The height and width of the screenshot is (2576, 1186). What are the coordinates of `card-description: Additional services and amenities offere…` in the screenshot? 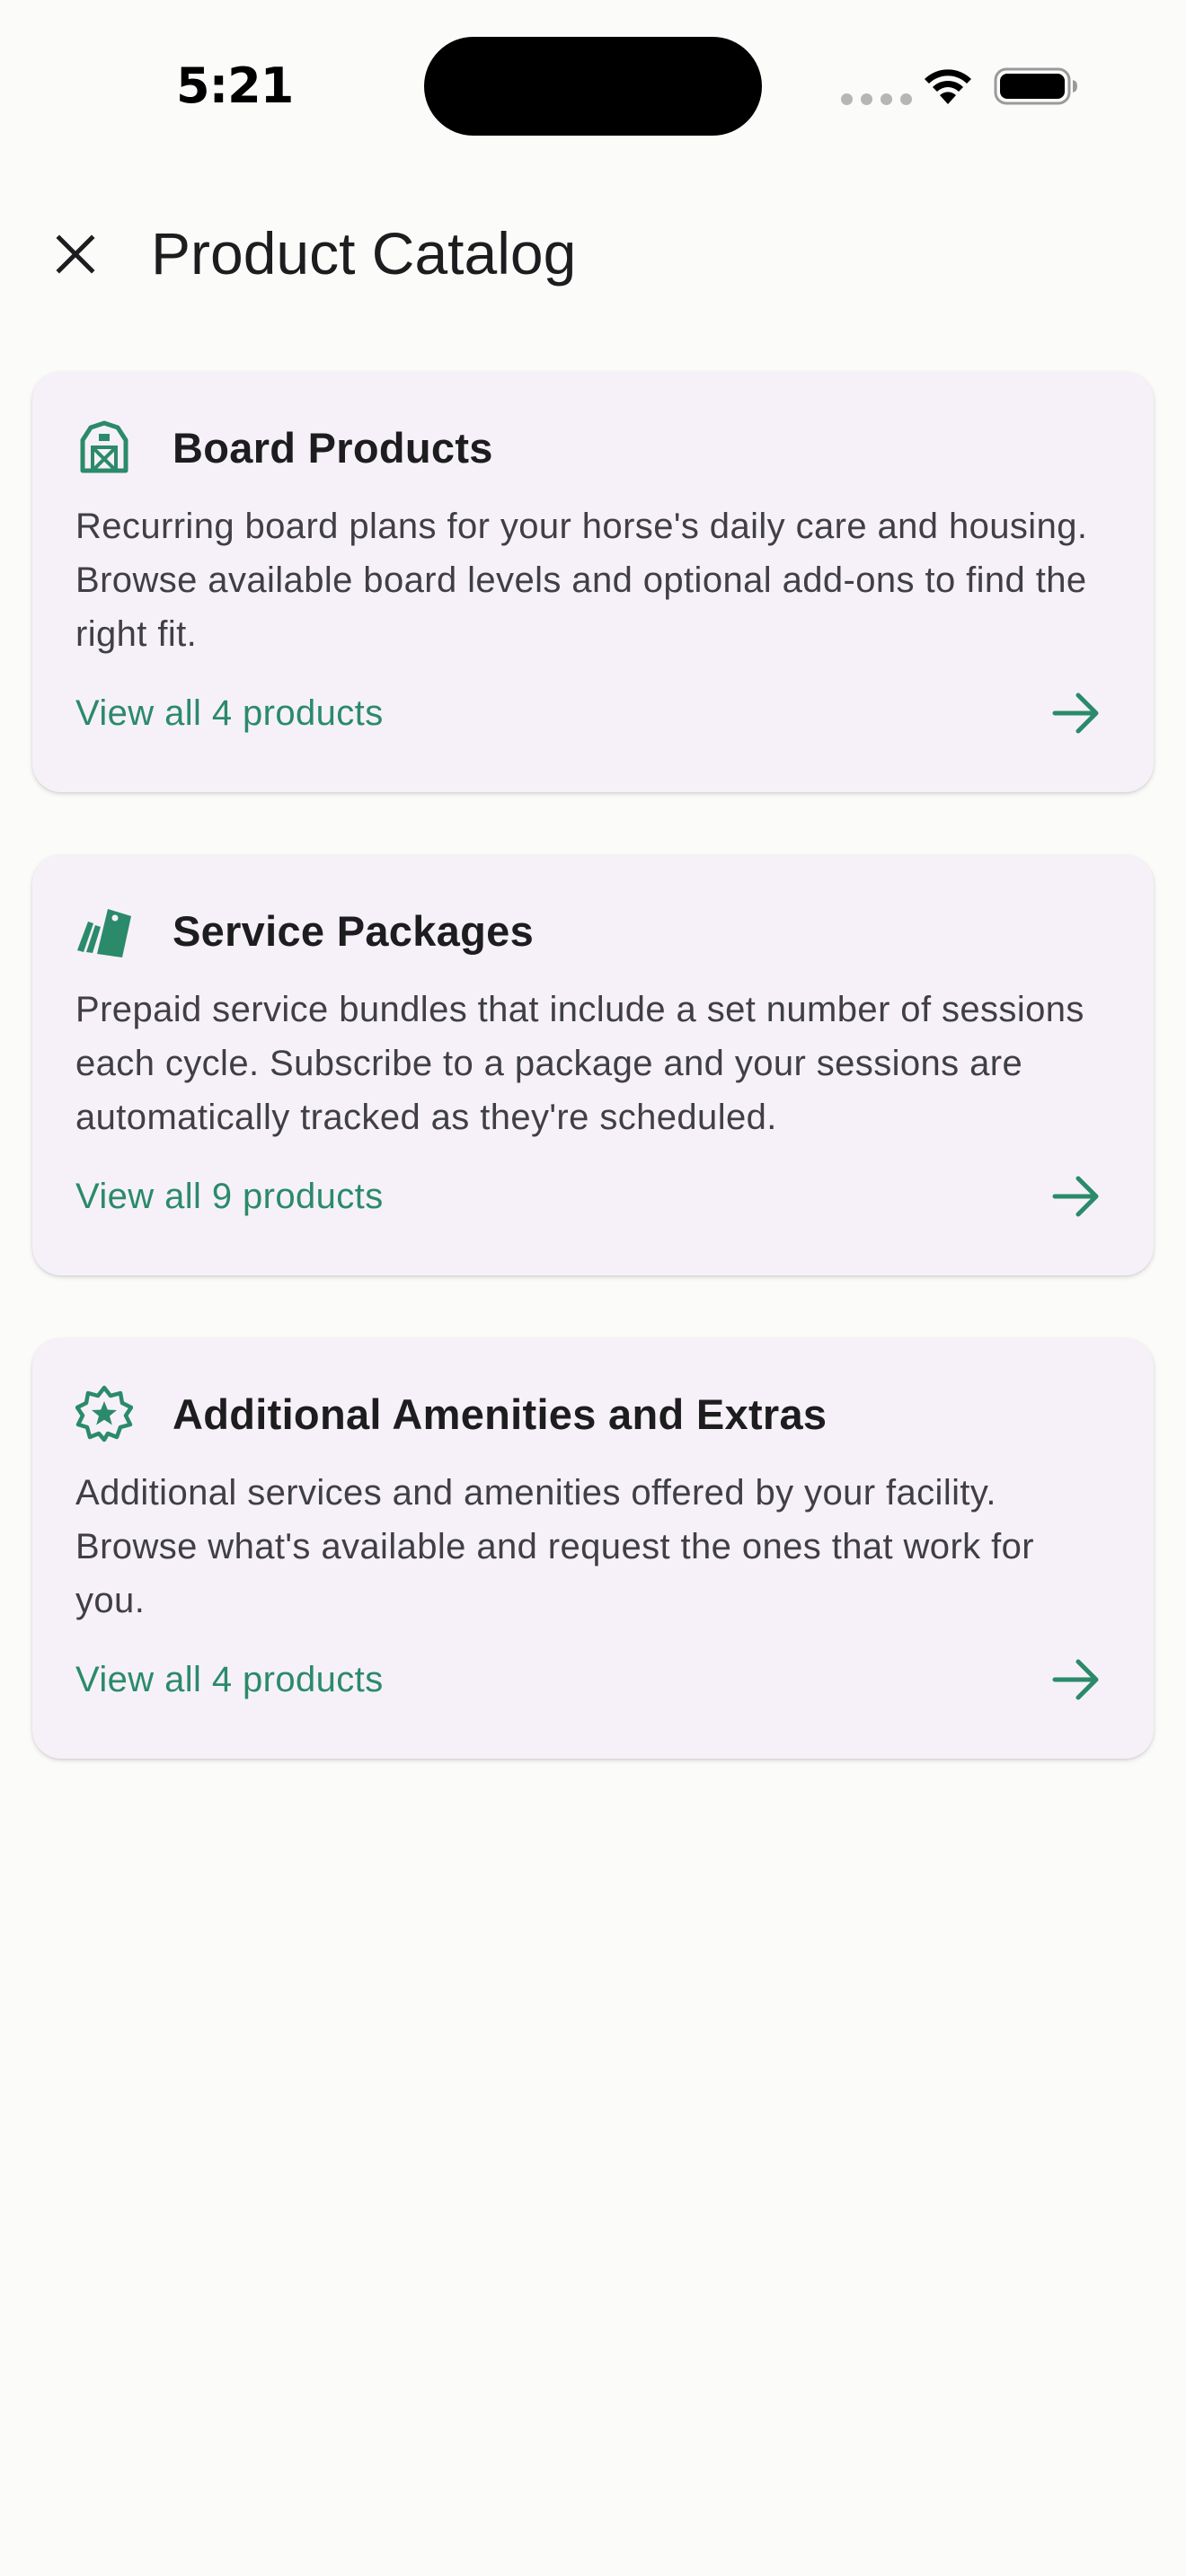 It's located at (554, 1546).